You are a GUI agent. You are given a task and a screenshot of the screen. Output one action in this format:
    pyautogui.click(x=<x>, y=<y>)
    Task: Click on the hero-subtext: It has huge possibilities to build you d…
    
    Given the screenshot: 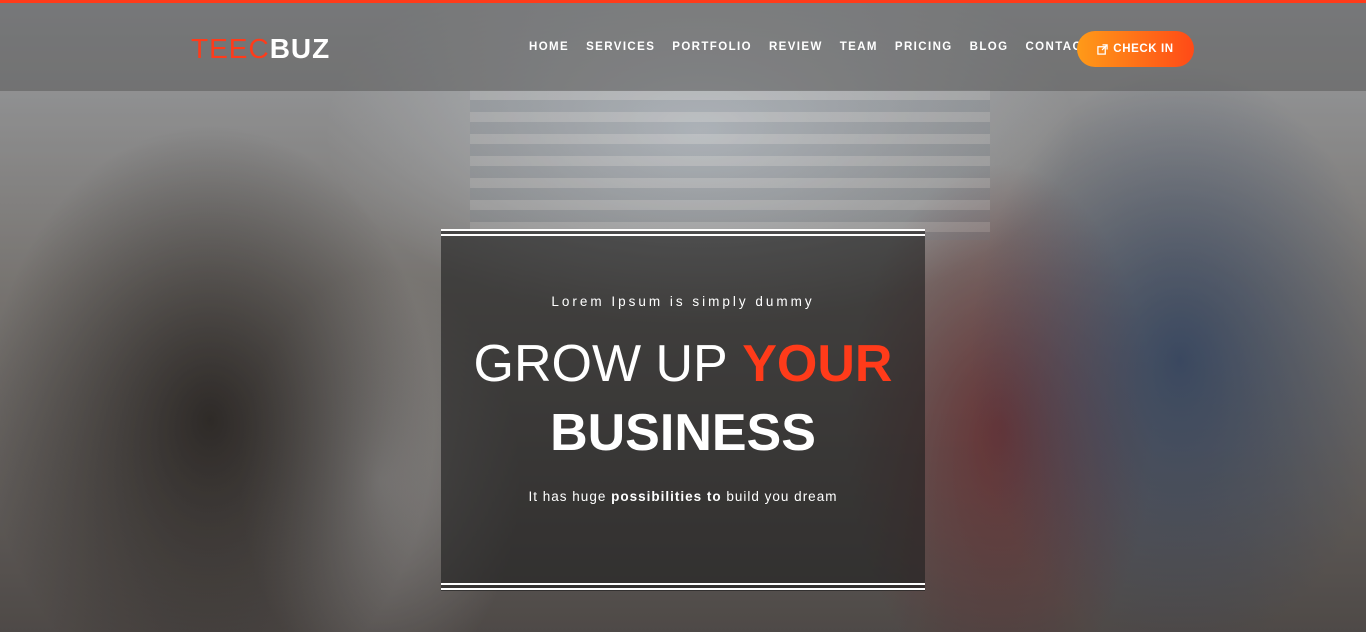 What is the action you would take?
    pyautogui.click(x=683, y=496)
    